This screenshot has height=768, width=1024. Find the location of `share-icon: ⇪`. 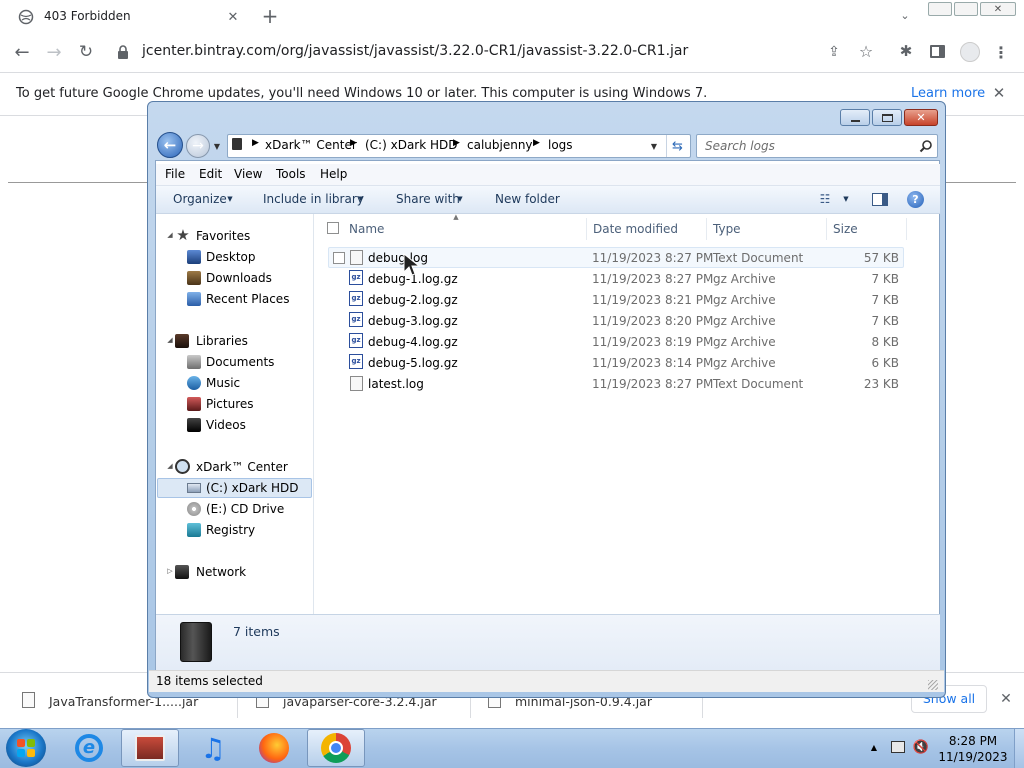

share-icon: ⇪ is located at coordinates (834, 52).